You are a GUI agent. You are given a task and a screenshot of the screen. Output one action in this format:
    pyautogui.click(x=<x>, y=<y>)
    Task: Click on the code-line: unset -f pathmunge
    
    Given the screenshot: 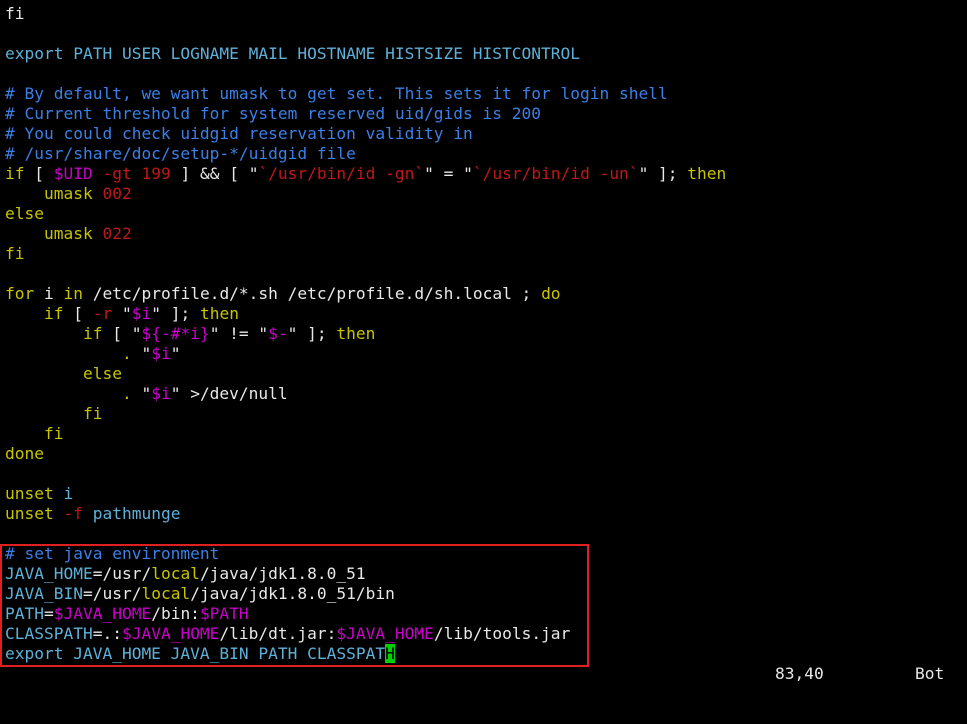 What is the action you would take?
    pyautogui.click(x=483, y=514)
    